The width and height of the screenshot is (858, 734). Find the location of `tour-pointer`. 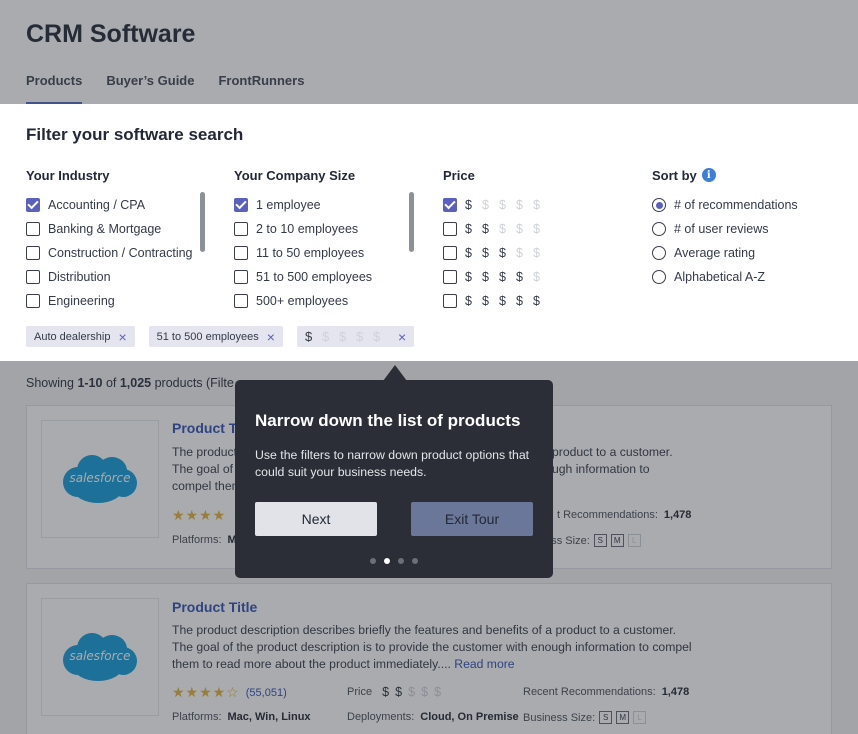

tour-pointer is located at coordinates (395, 373).